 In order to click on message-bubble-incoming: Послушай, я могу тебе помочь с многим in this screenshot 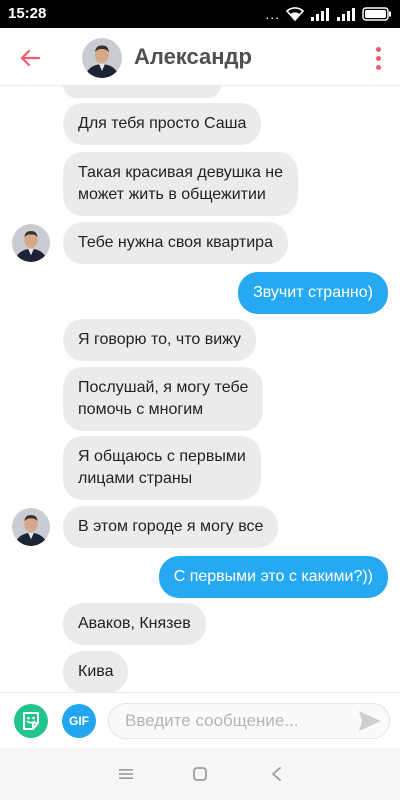, I will do `click(163, 399)`.